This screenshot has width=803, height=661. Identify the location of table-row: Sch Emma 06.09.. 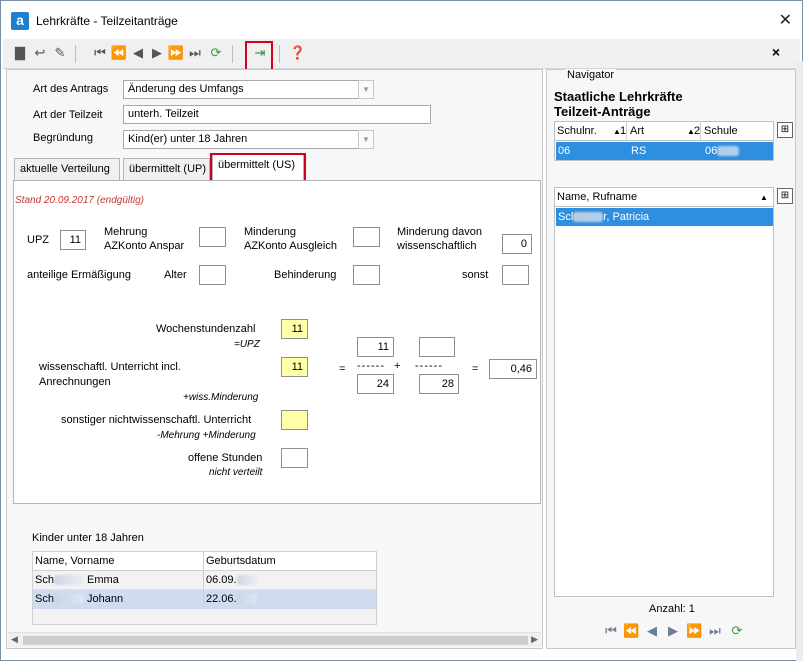
(204, 580).